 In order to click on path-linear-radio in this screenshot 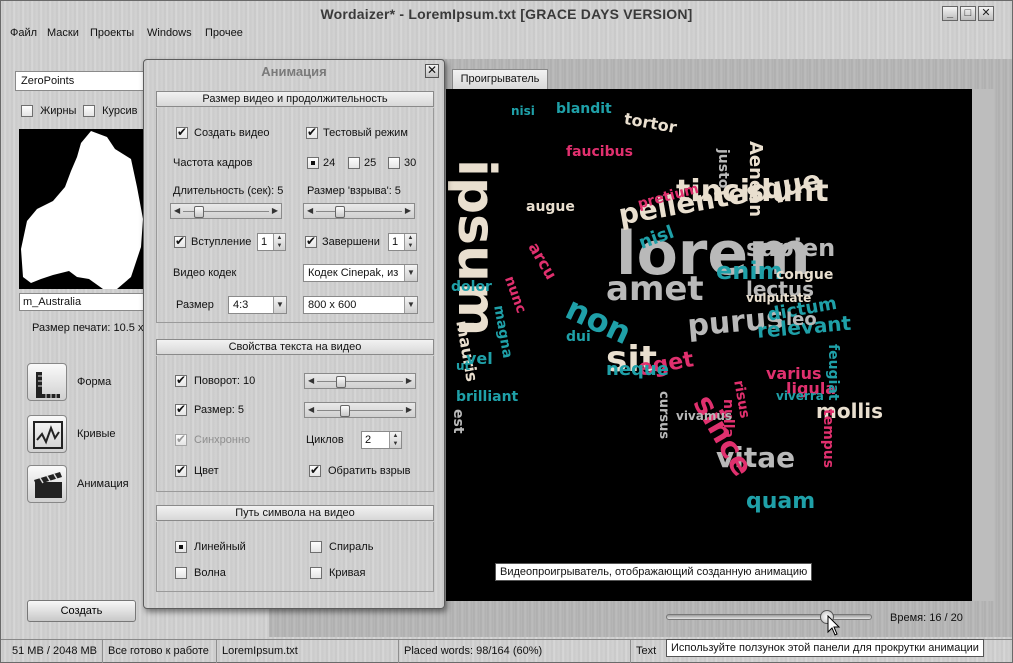, I will do `click(181, 547)`.